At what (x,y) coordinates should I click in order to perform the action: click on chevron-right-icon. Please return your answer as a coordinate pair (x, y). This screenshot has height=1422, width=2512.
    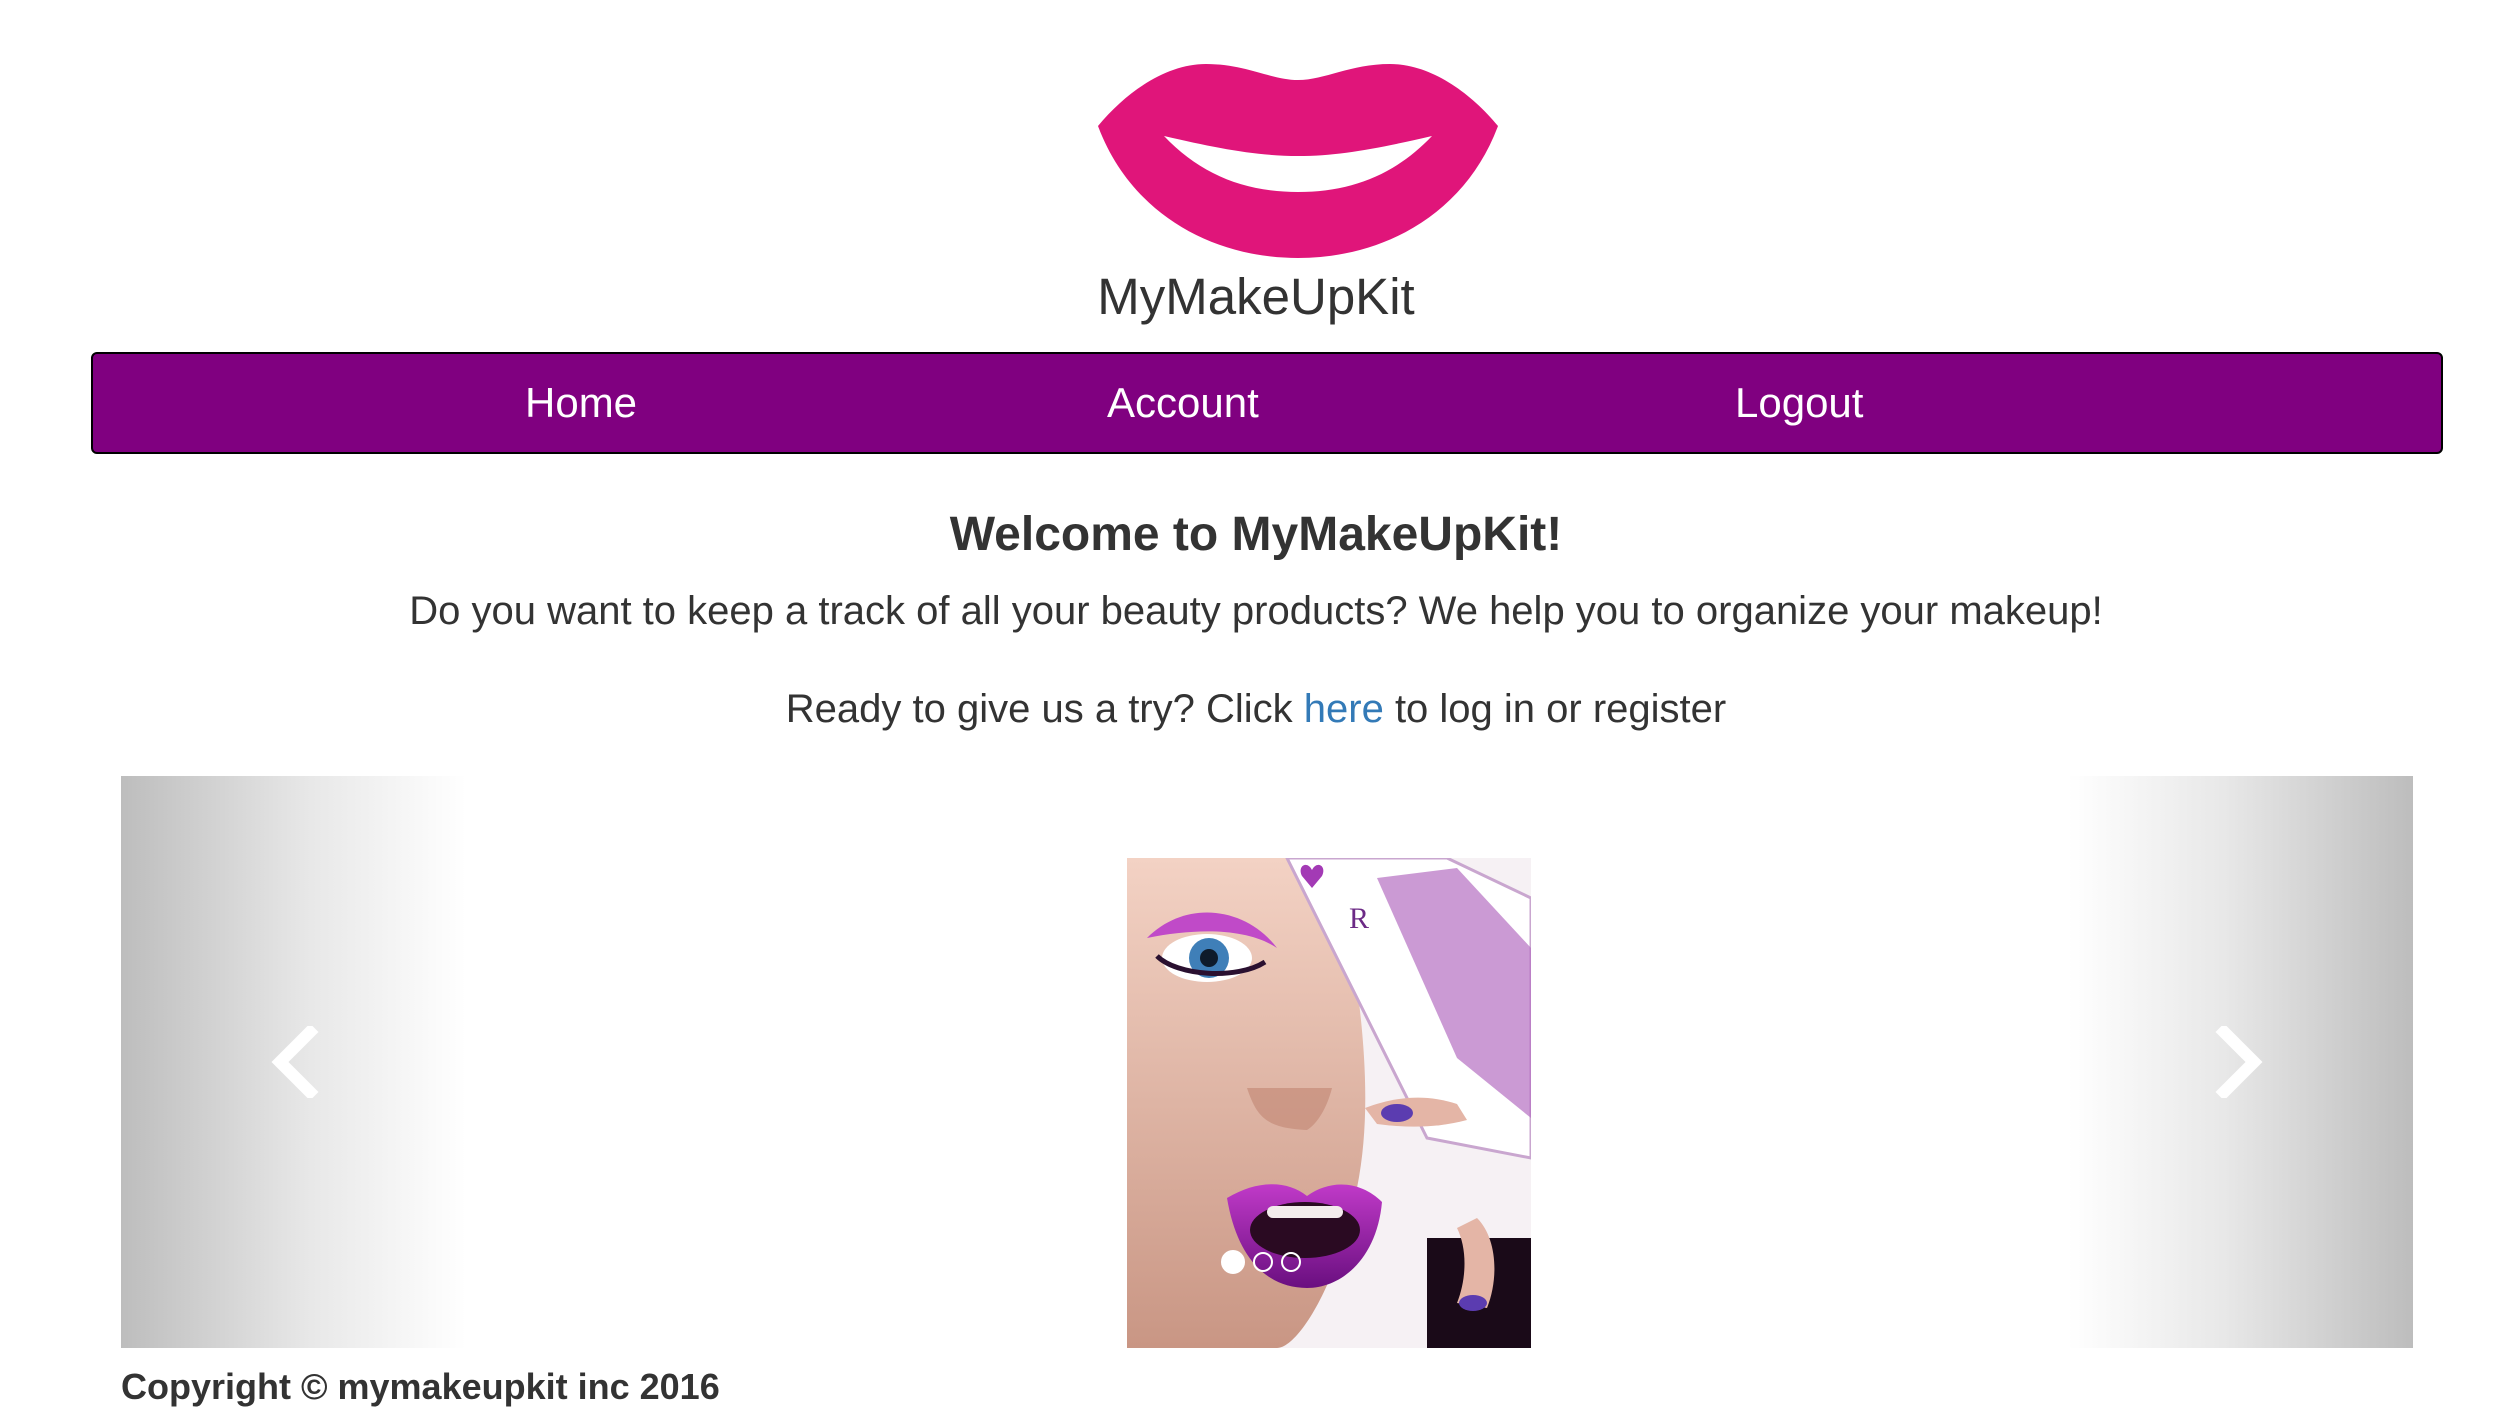
    Looking at the image, I should click on (2238, 1062).